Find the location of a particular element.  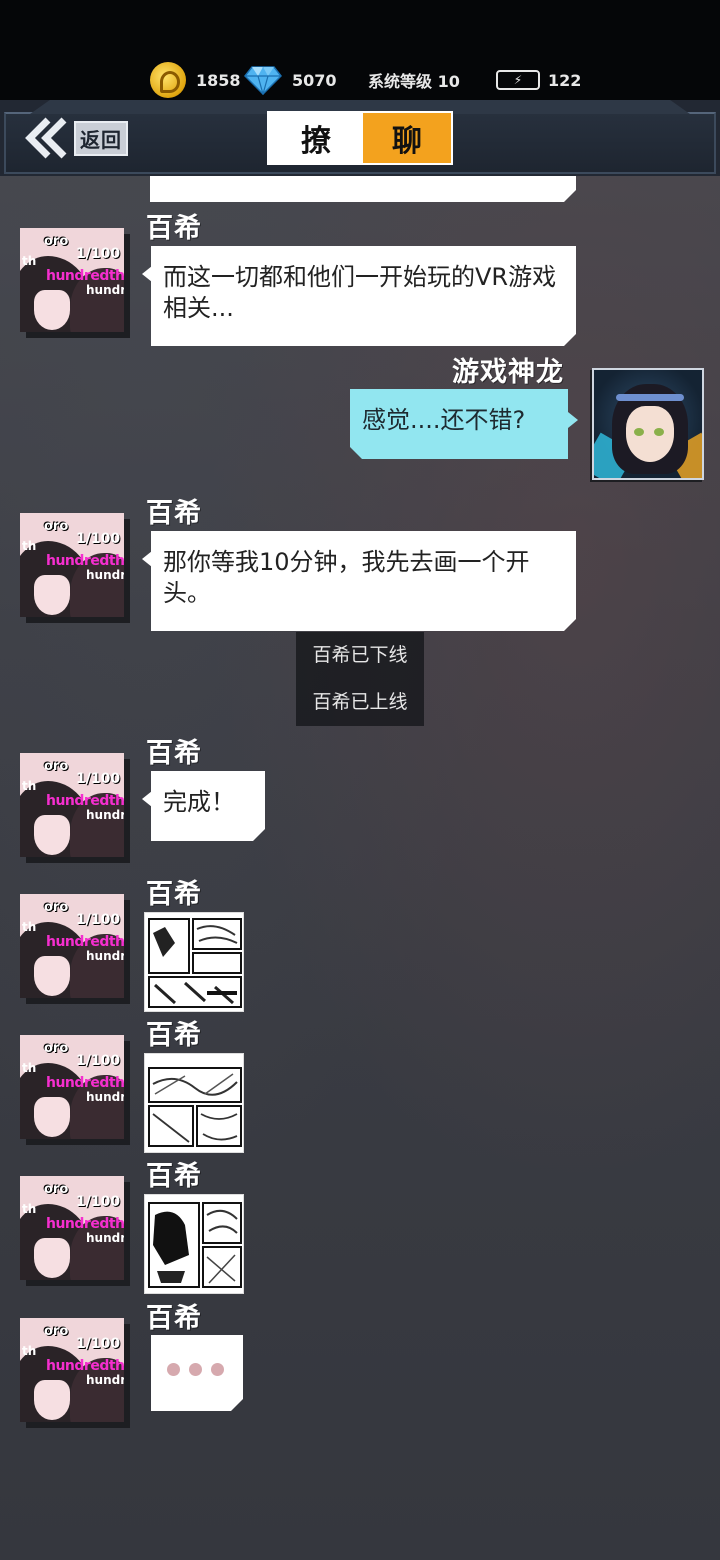

message-bubble-self: 感觉....还不错? is located at coordinates (459, 424).